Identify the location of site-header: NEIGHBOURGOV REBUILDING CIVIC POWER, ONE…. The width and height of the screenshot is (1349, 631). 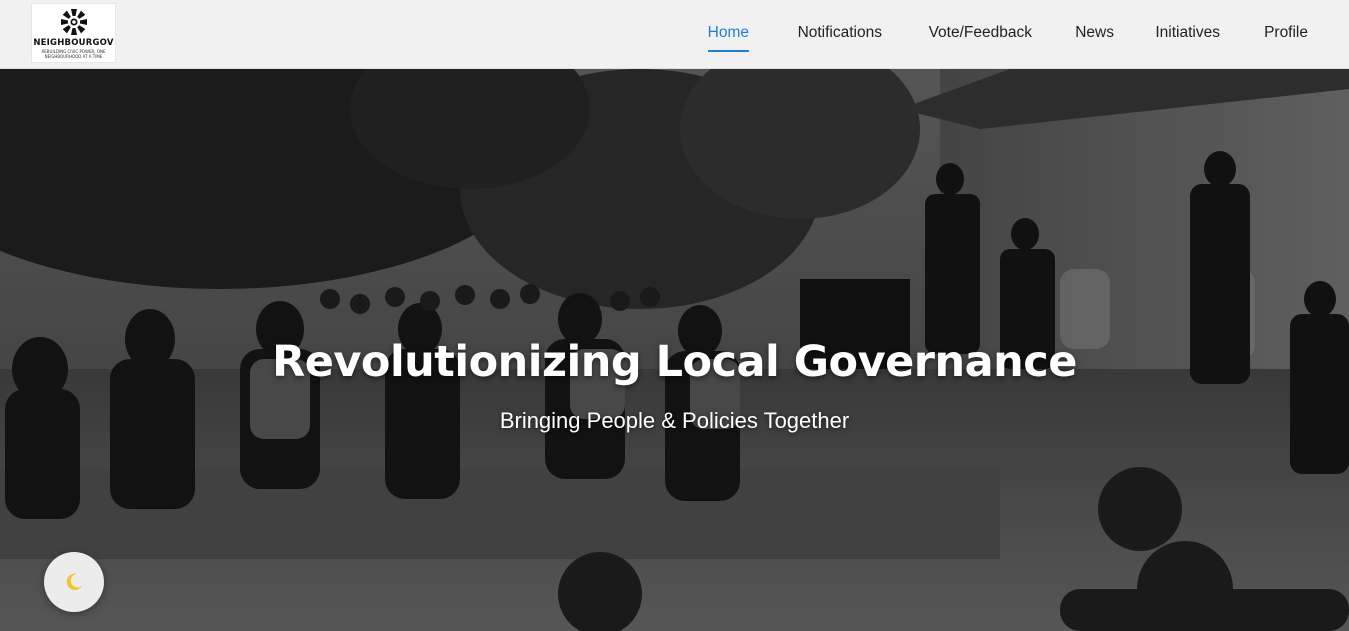
(674, 34).